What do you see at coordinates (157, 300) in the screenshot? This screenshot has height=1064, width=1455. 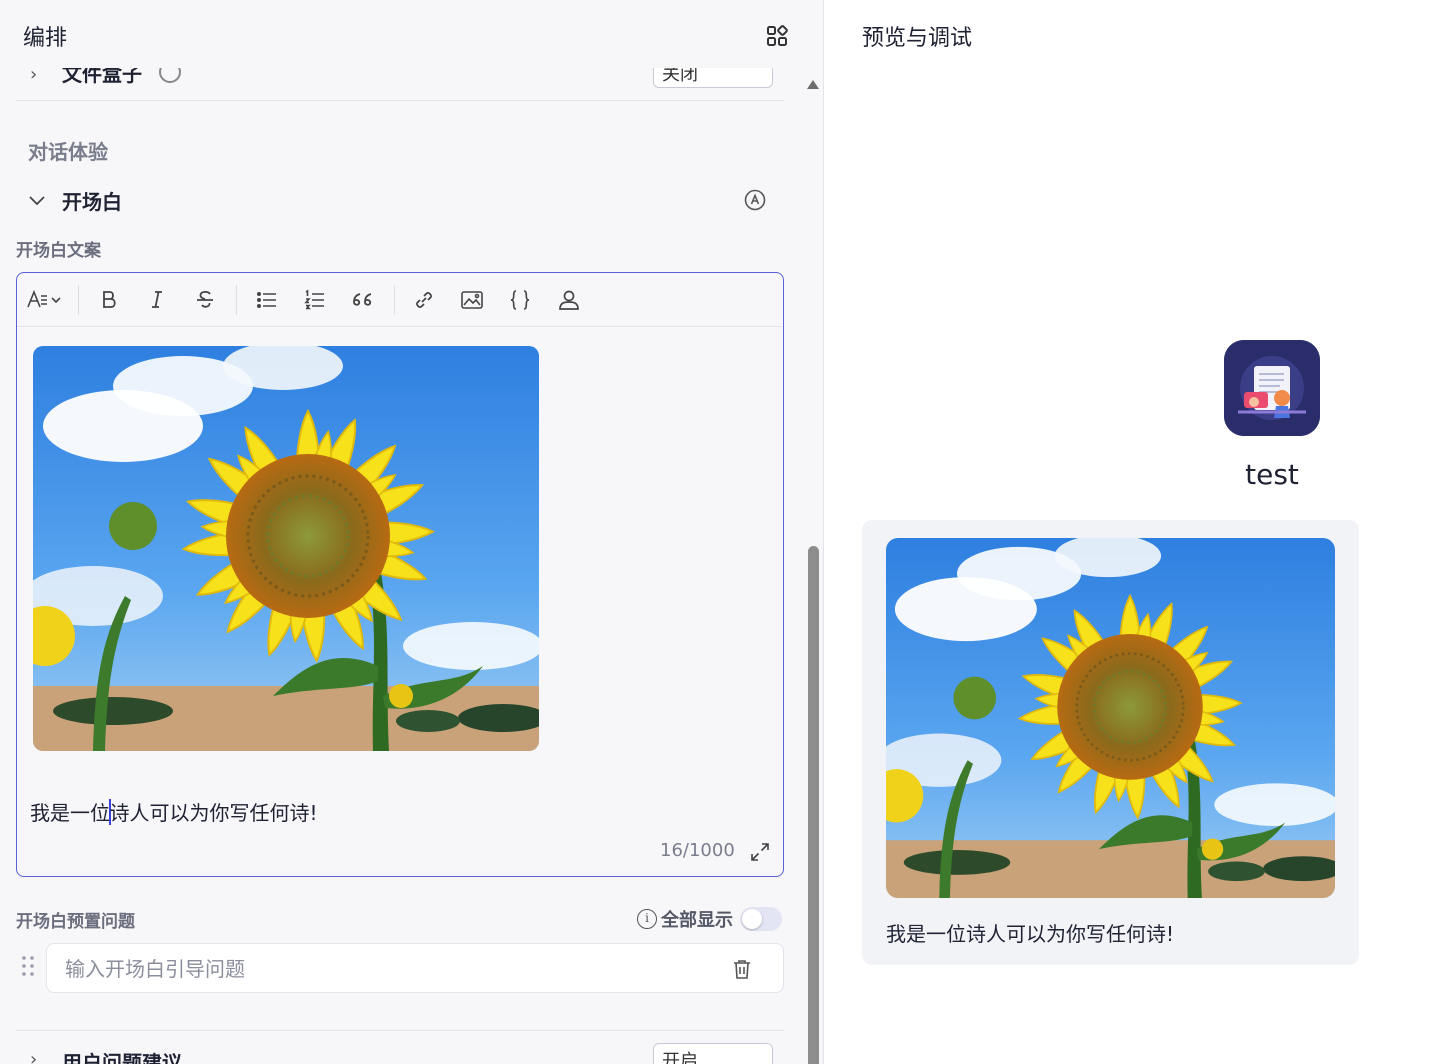 I see `italic-icon` at bounding box center [157, 300].